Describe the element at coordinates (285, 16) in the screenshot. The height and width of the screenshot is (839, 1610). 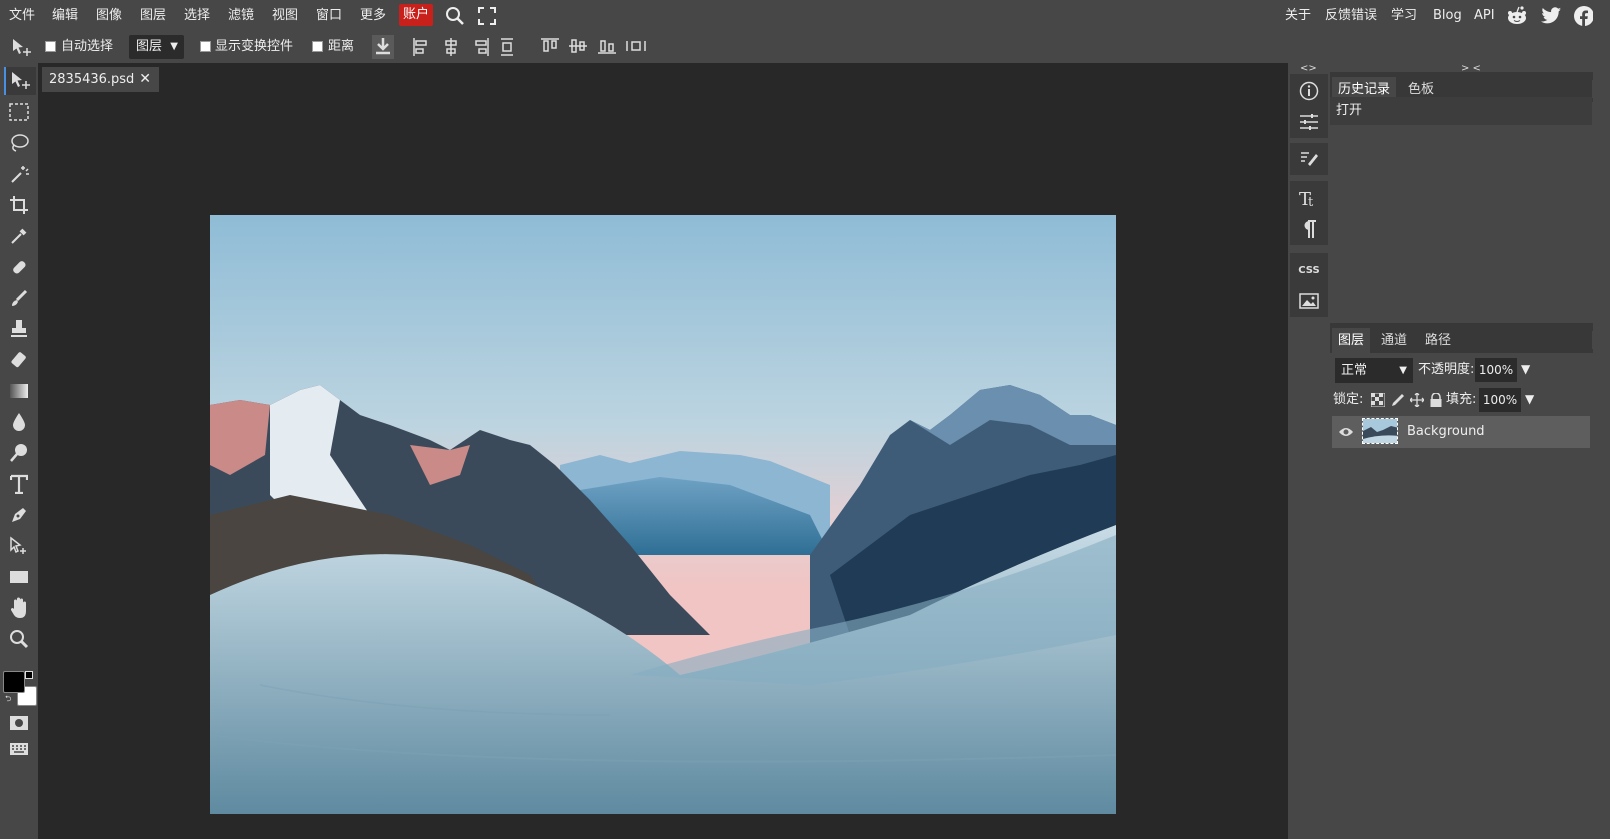
I see `menu-view: 视图` at that location.